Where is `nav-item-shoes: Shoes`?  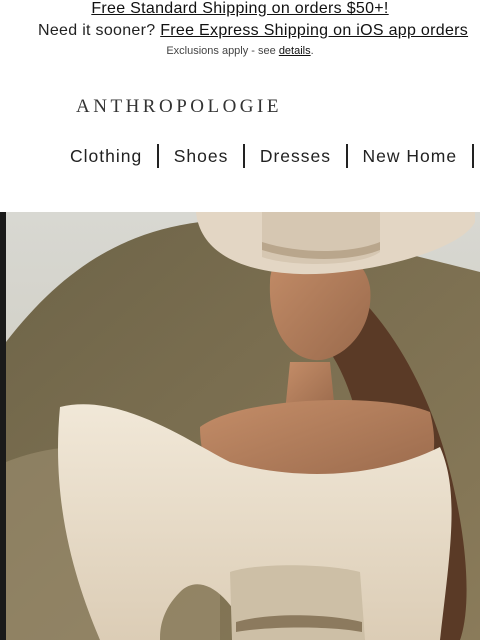
nav-item-shoes: Shoes is located at coordinates (201, 156).